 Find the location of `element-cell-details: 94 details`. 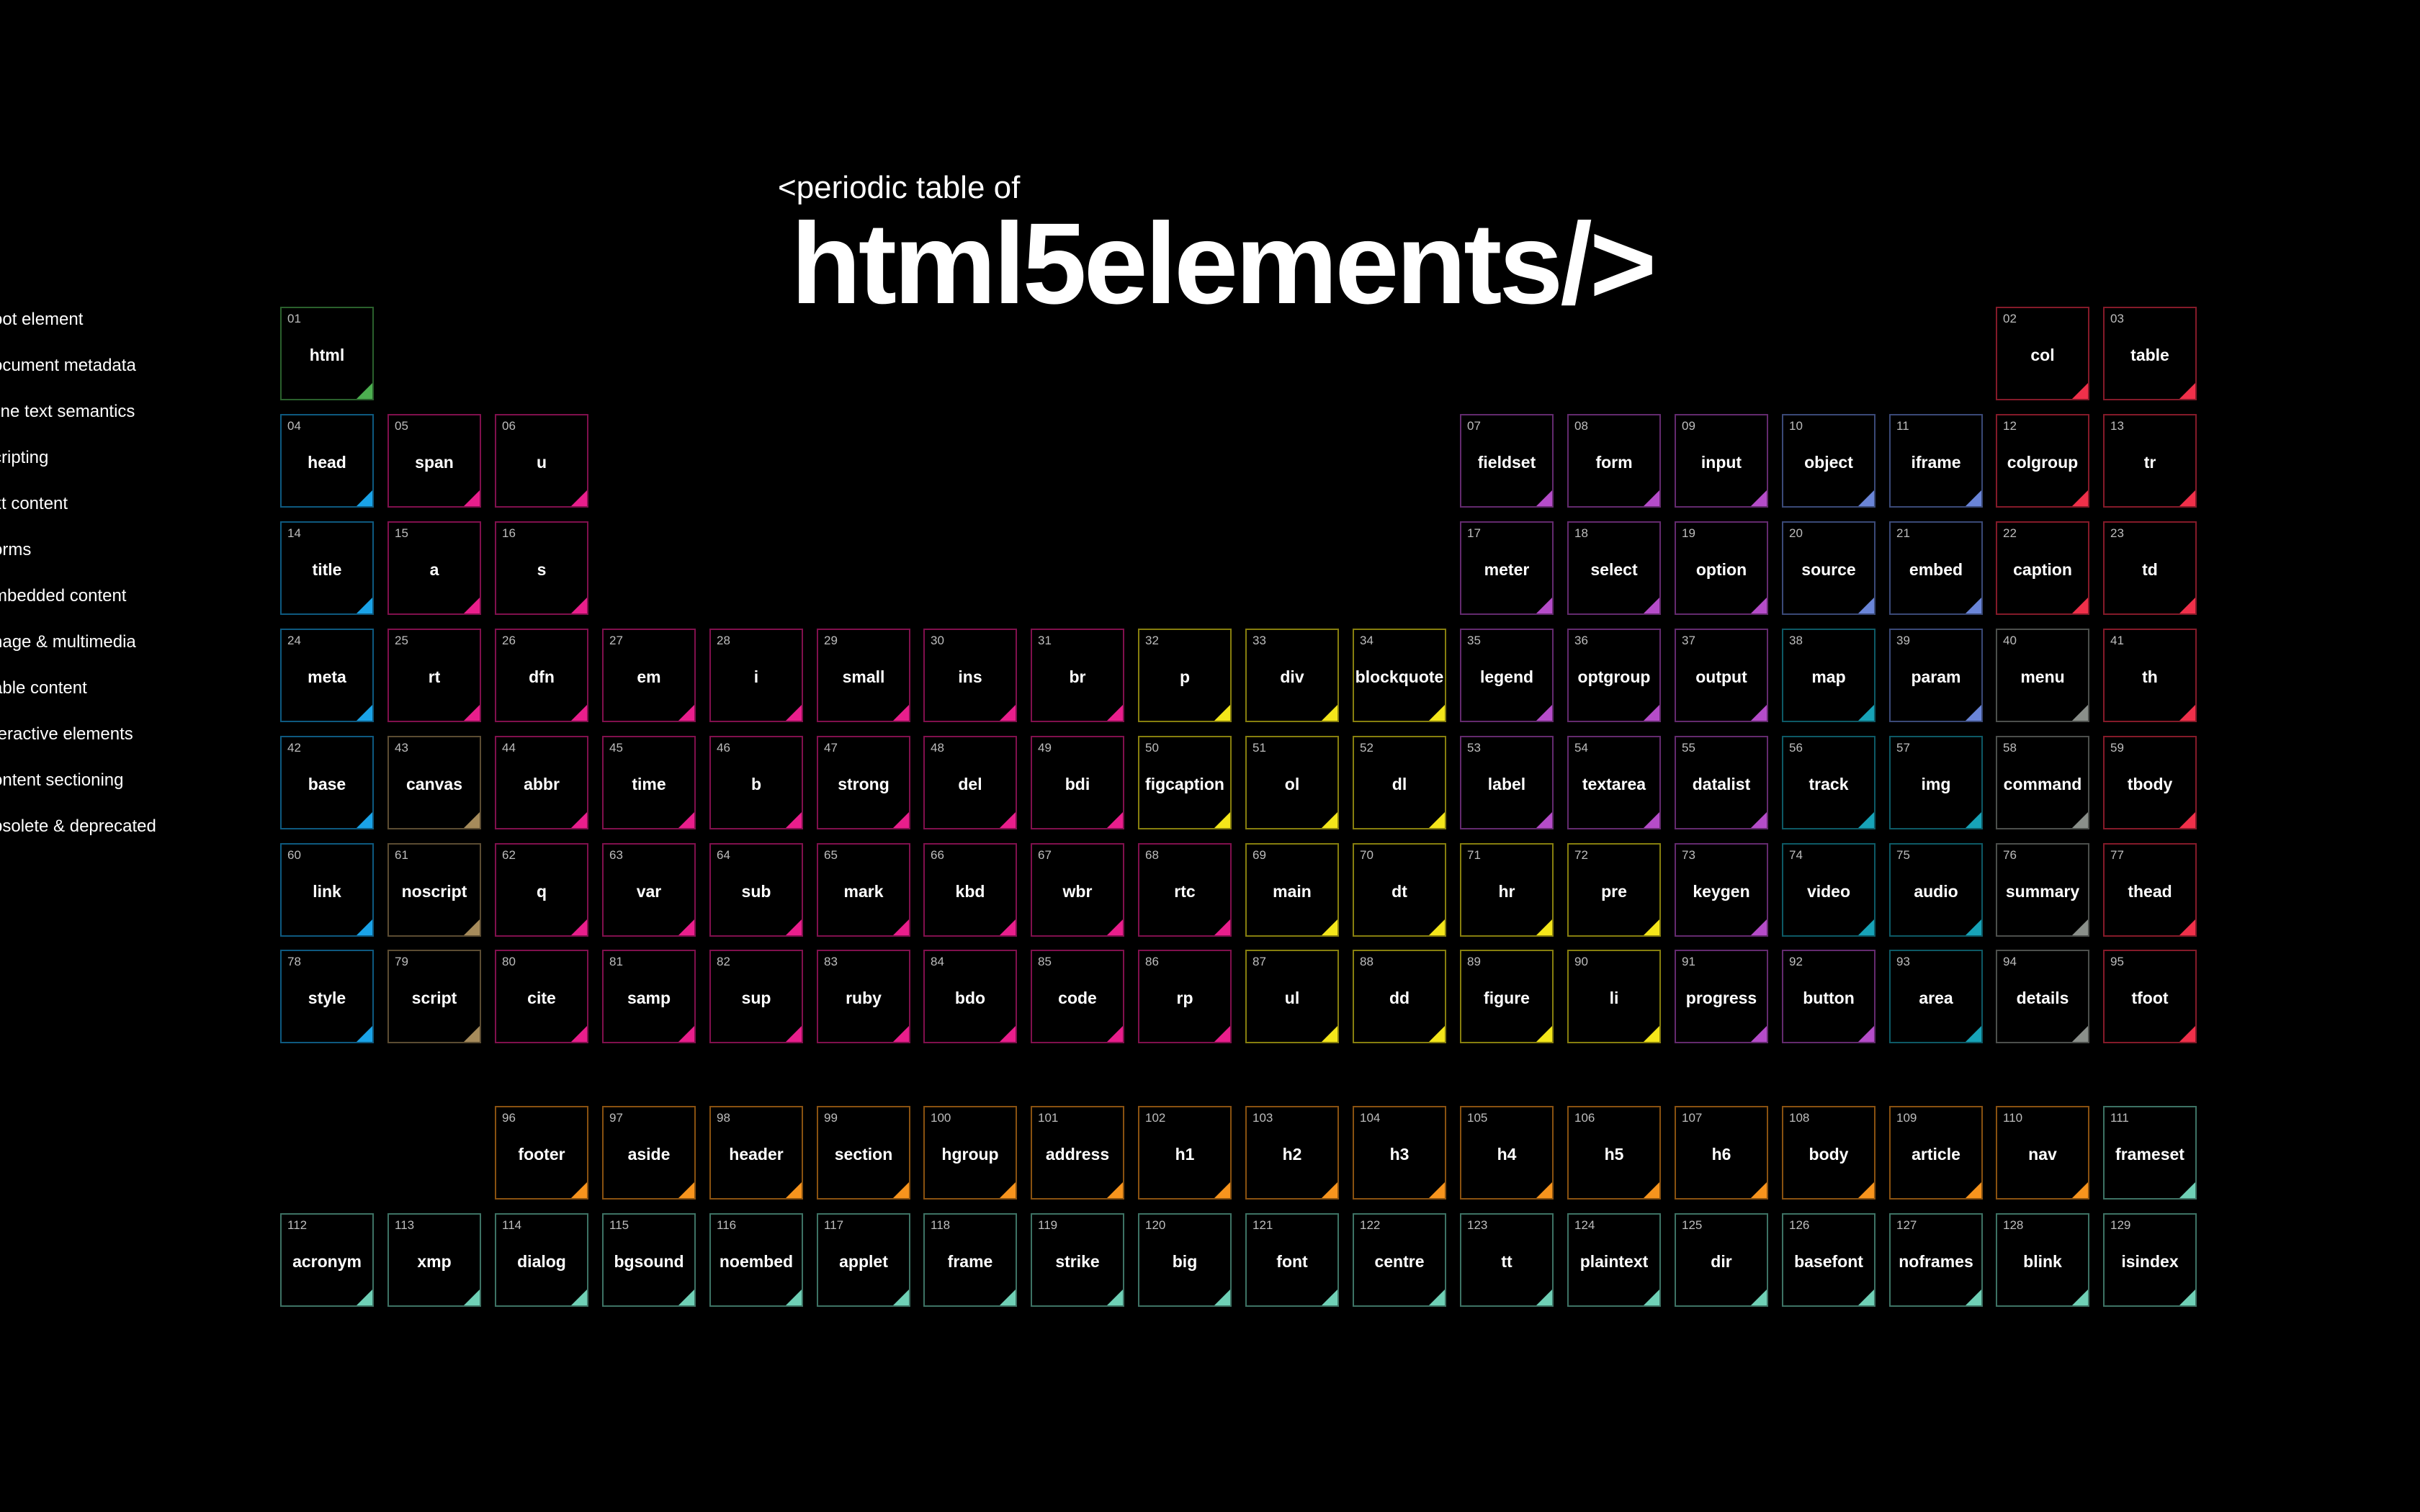

element-cell-details: 94 details is located at coordinates (2043, 996).